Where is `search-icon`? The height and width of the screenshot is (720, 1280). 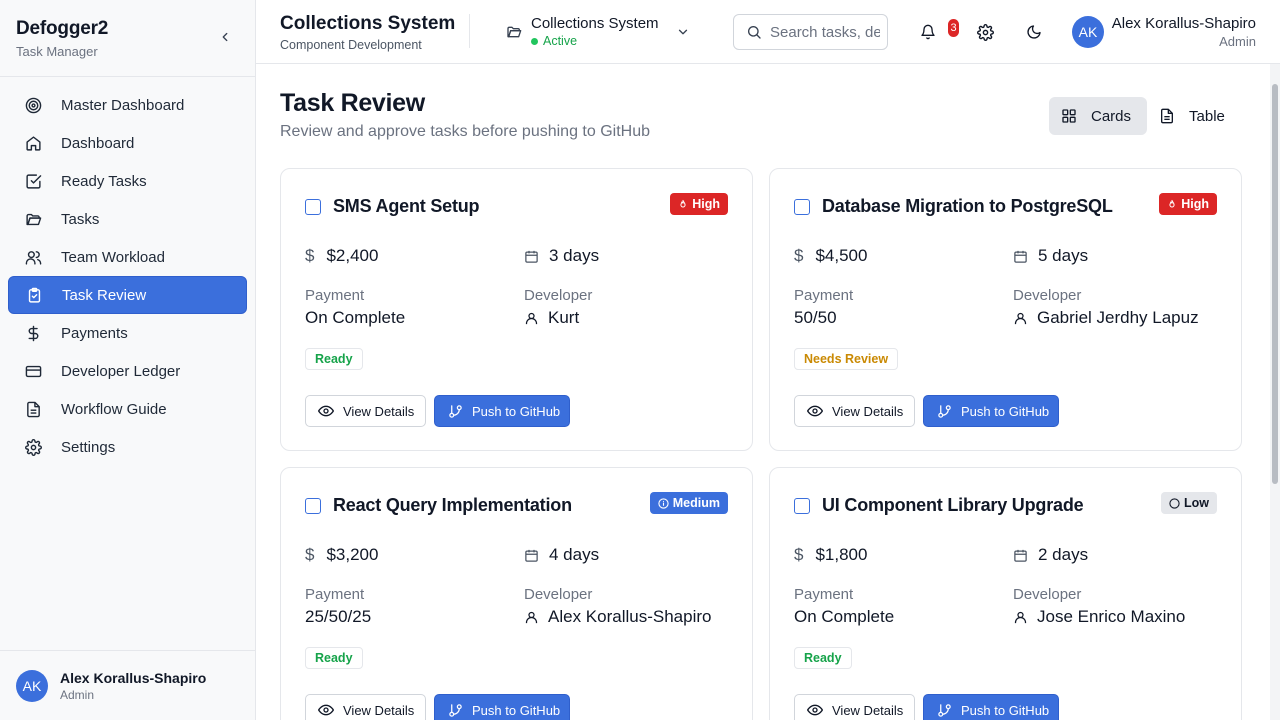 search-icon is located at coordinates (754, 32).